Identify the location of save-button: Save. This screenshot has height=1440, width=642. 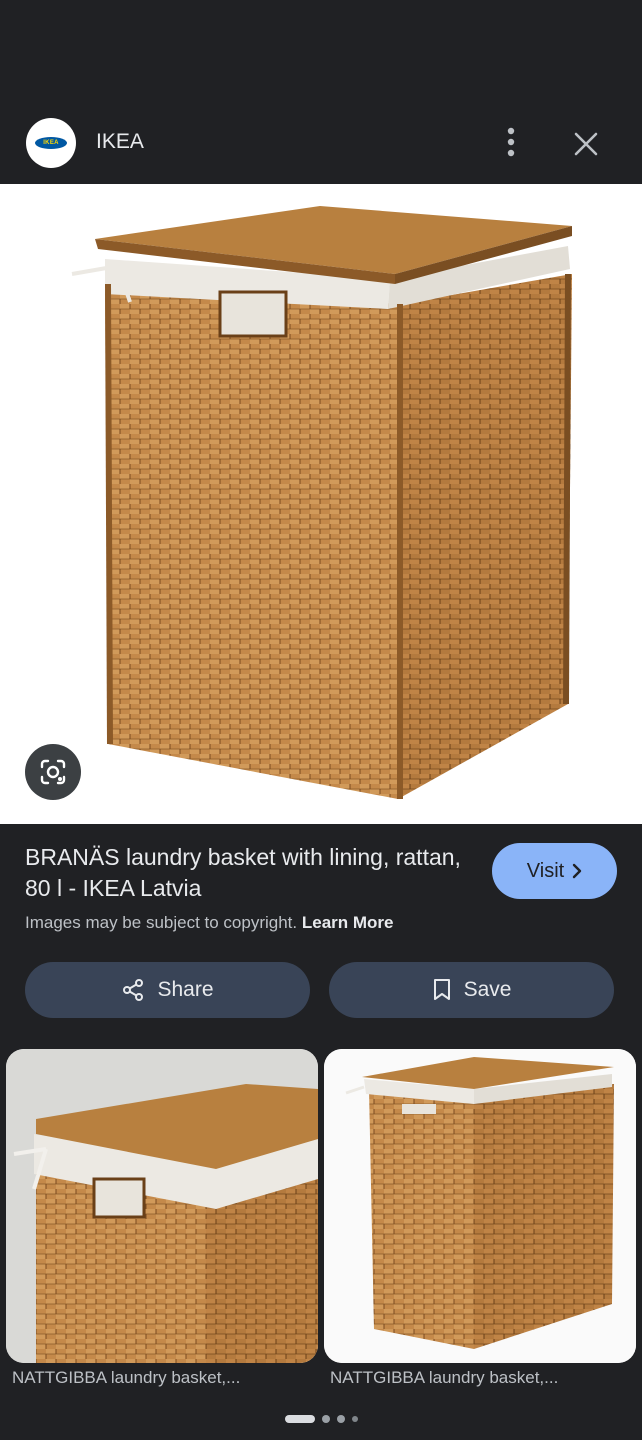
(471, 990).